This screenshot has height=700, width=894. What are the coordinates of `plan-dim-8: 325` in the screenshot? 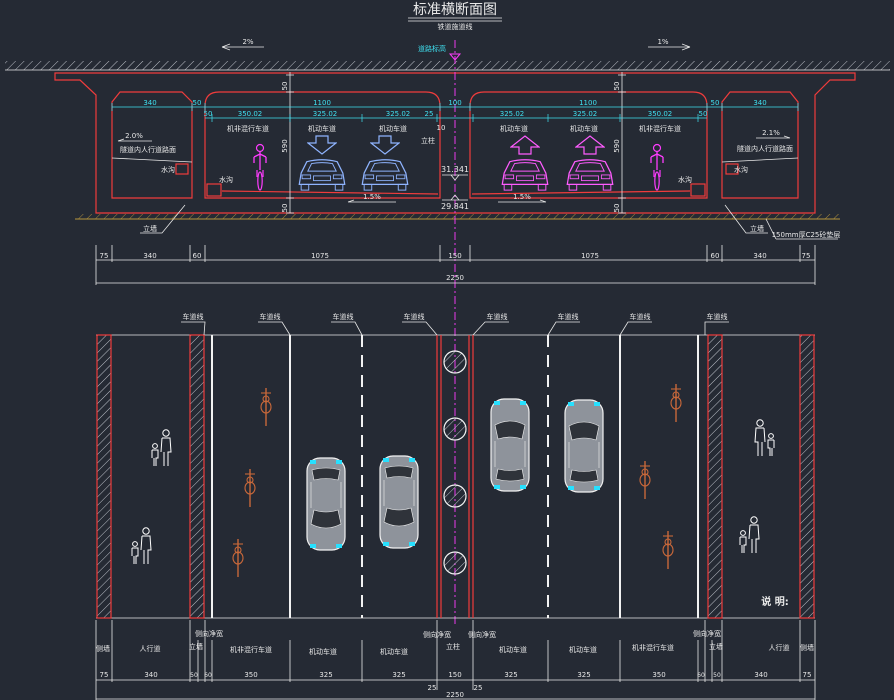 It's located at (510, 675).